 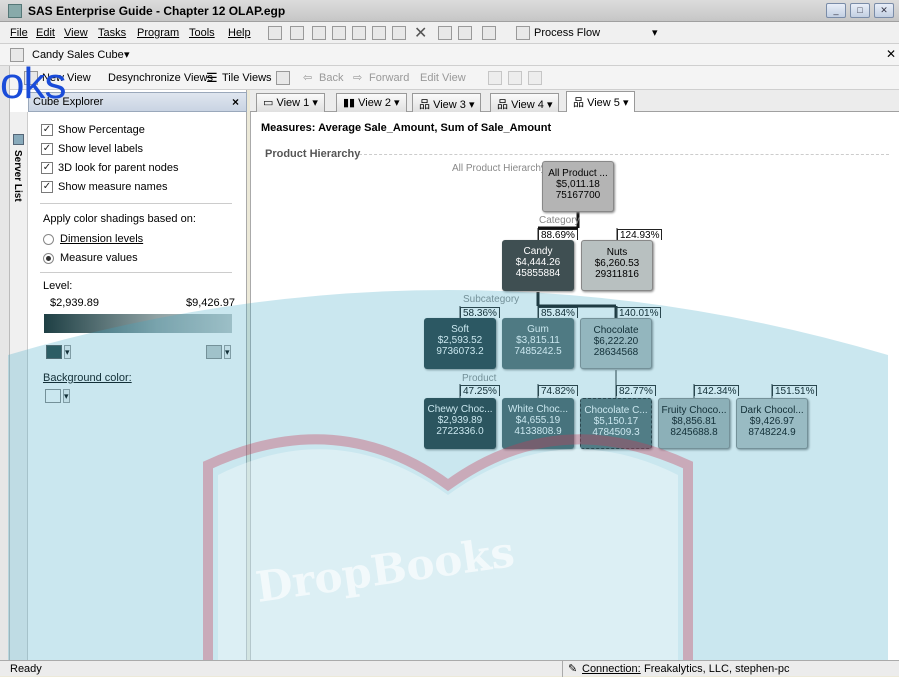 What do you see at coordinates (101, 130) in the screenshot?
I see `show-percentage-label: Show Percentage` at bounding box center [101, 130].